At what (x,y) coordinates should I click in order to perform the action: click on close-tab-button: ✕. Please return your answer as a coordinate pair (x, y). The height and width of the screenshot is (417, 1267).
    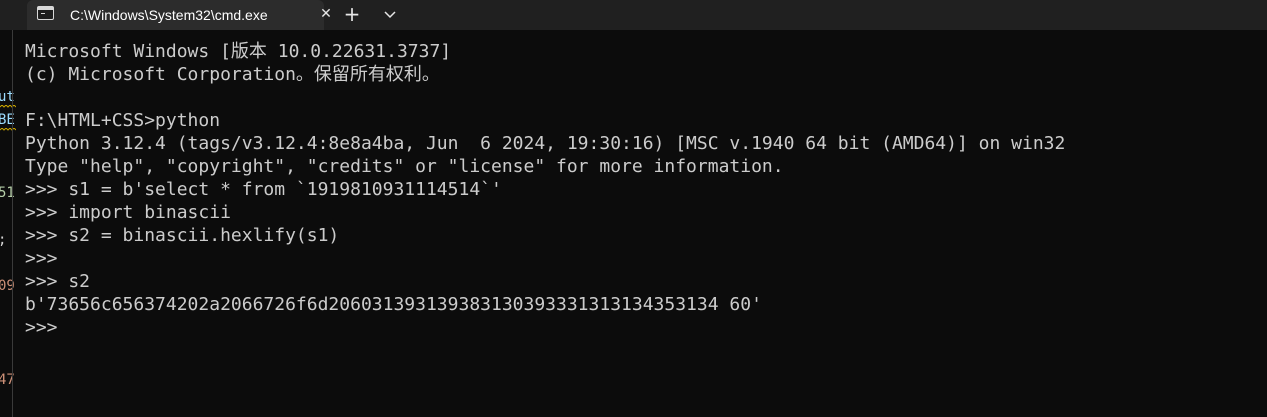
    Looking at the image, I should click on (326, 14).